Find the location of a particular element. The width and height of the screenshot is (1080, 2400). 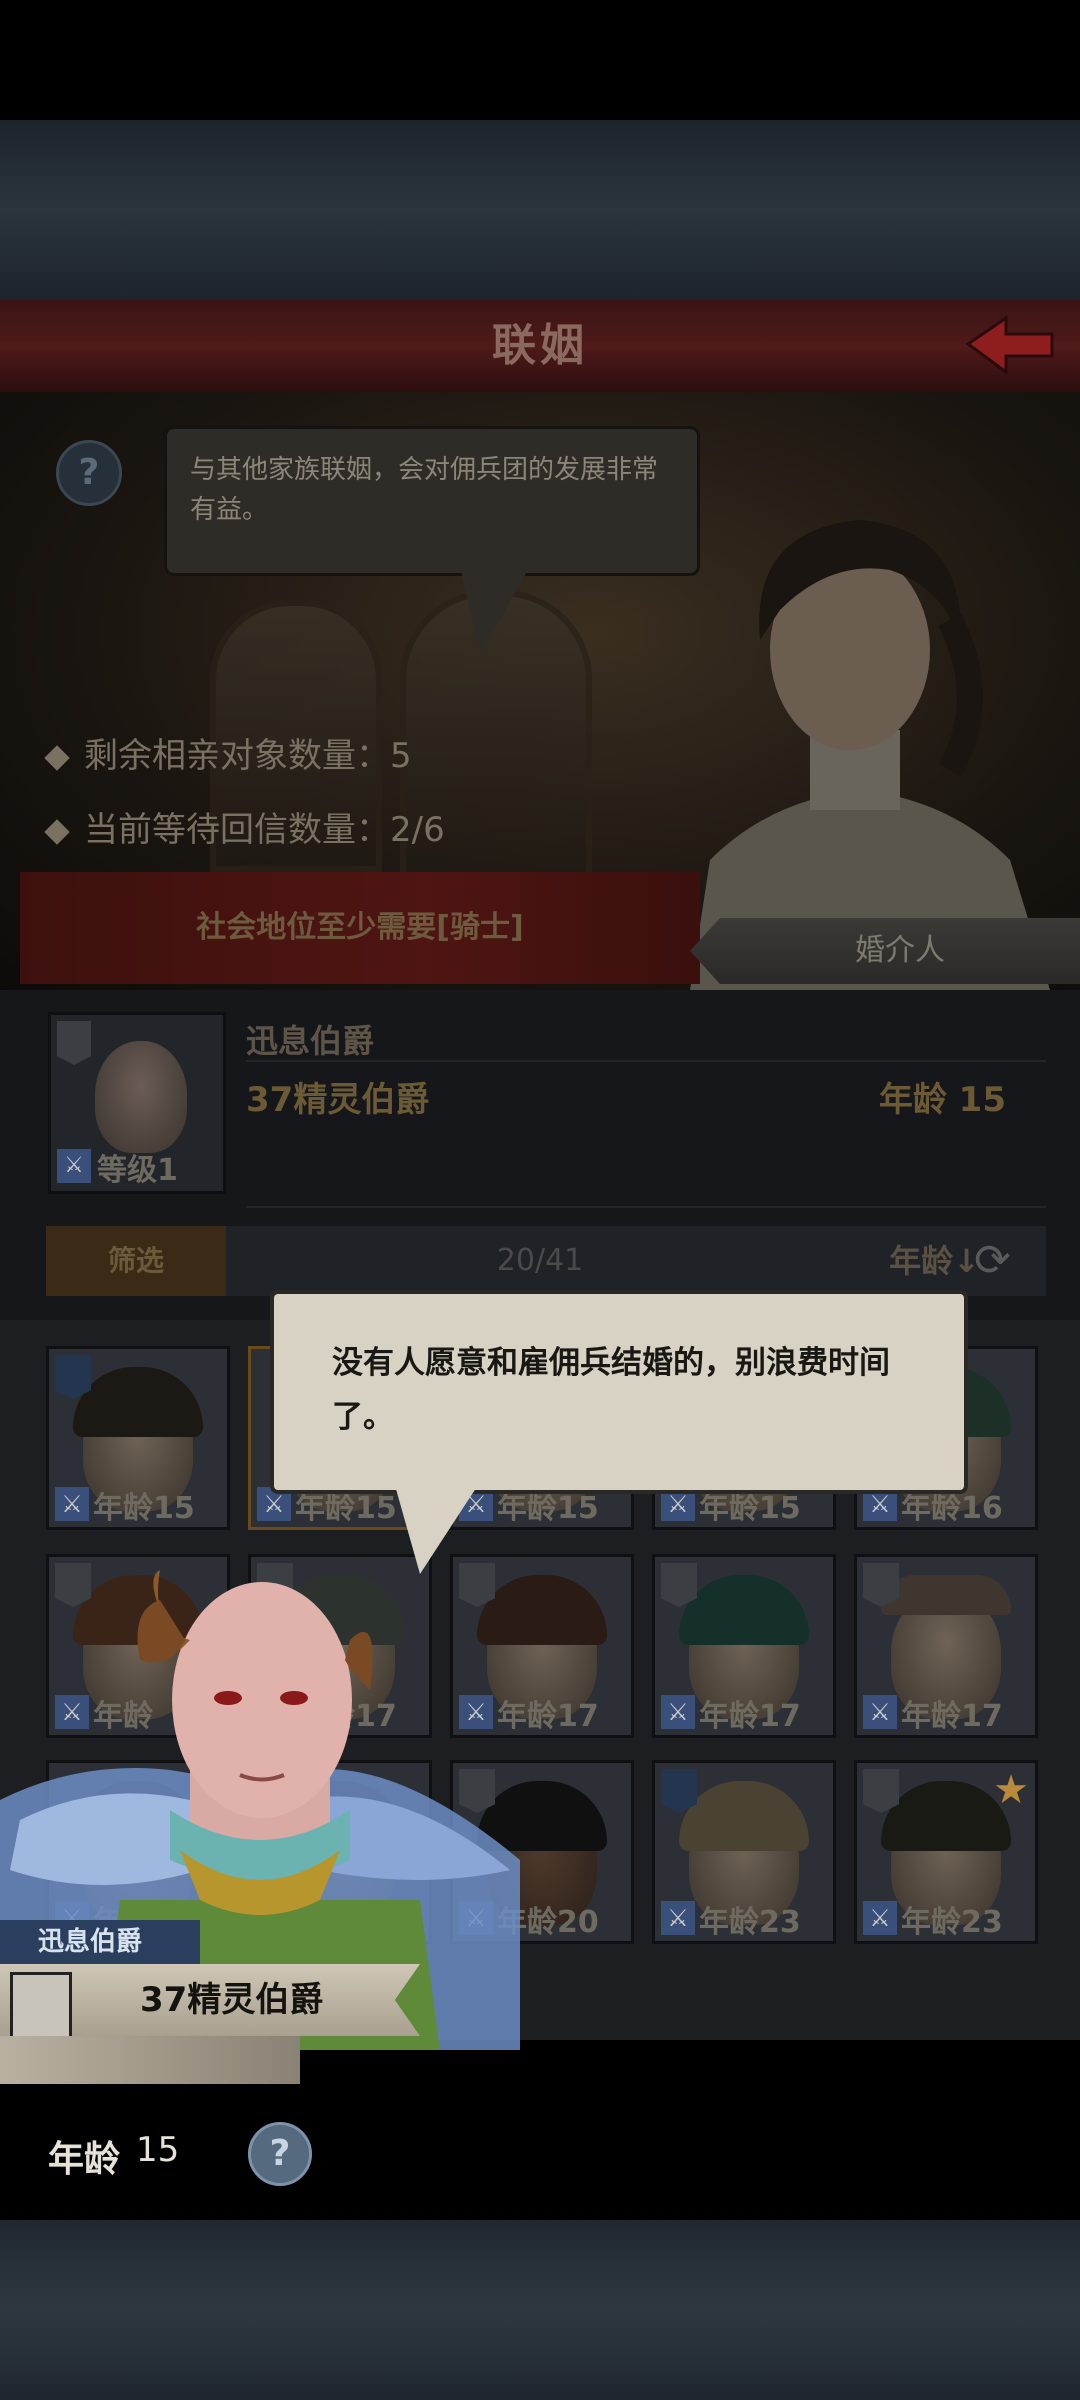

npc-speech-text: 与其他家族联姻，会对佣兵团的发展非常有益。 is located at coordinates (424, 490).